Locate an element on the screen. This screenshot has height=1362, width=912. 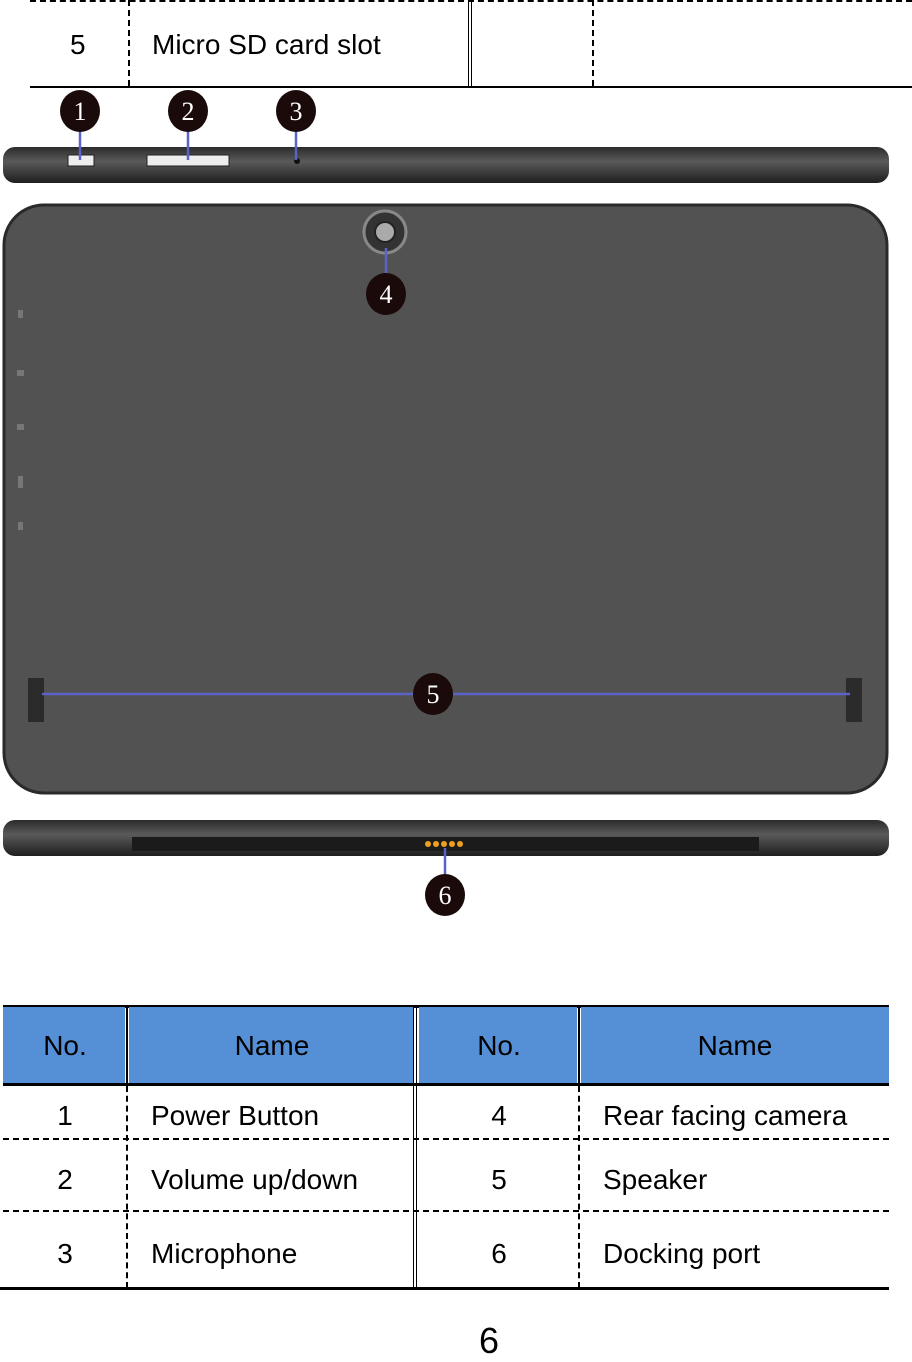
callout-1: 1 is located at coordinates (80, 111).